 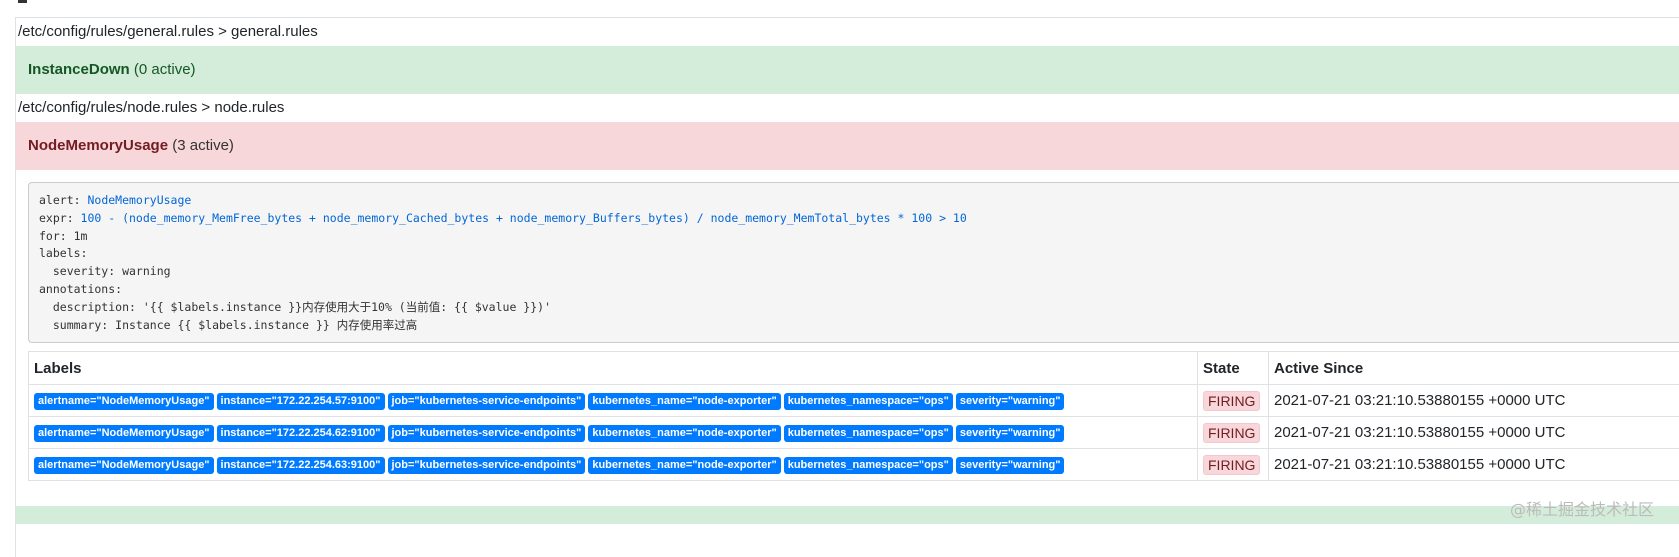 I want to click on rule-name: InstanceDown, so click(x=79, y=69).